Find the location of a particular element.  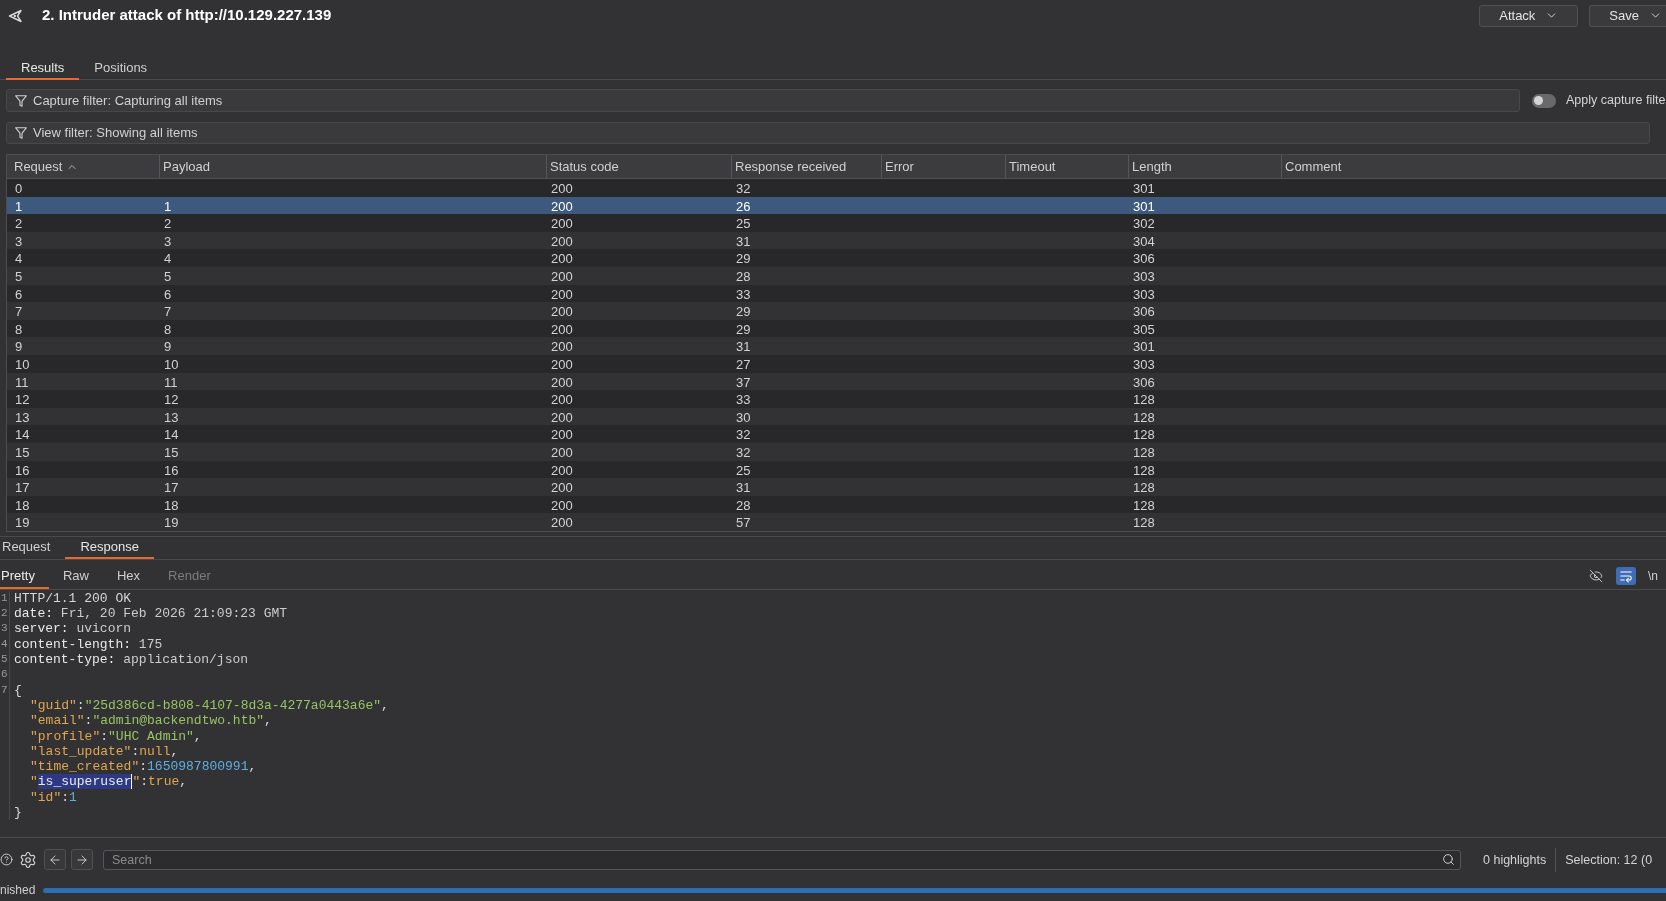

table-row: 14 14 200 32 128 is located at coordinates (836, 434).